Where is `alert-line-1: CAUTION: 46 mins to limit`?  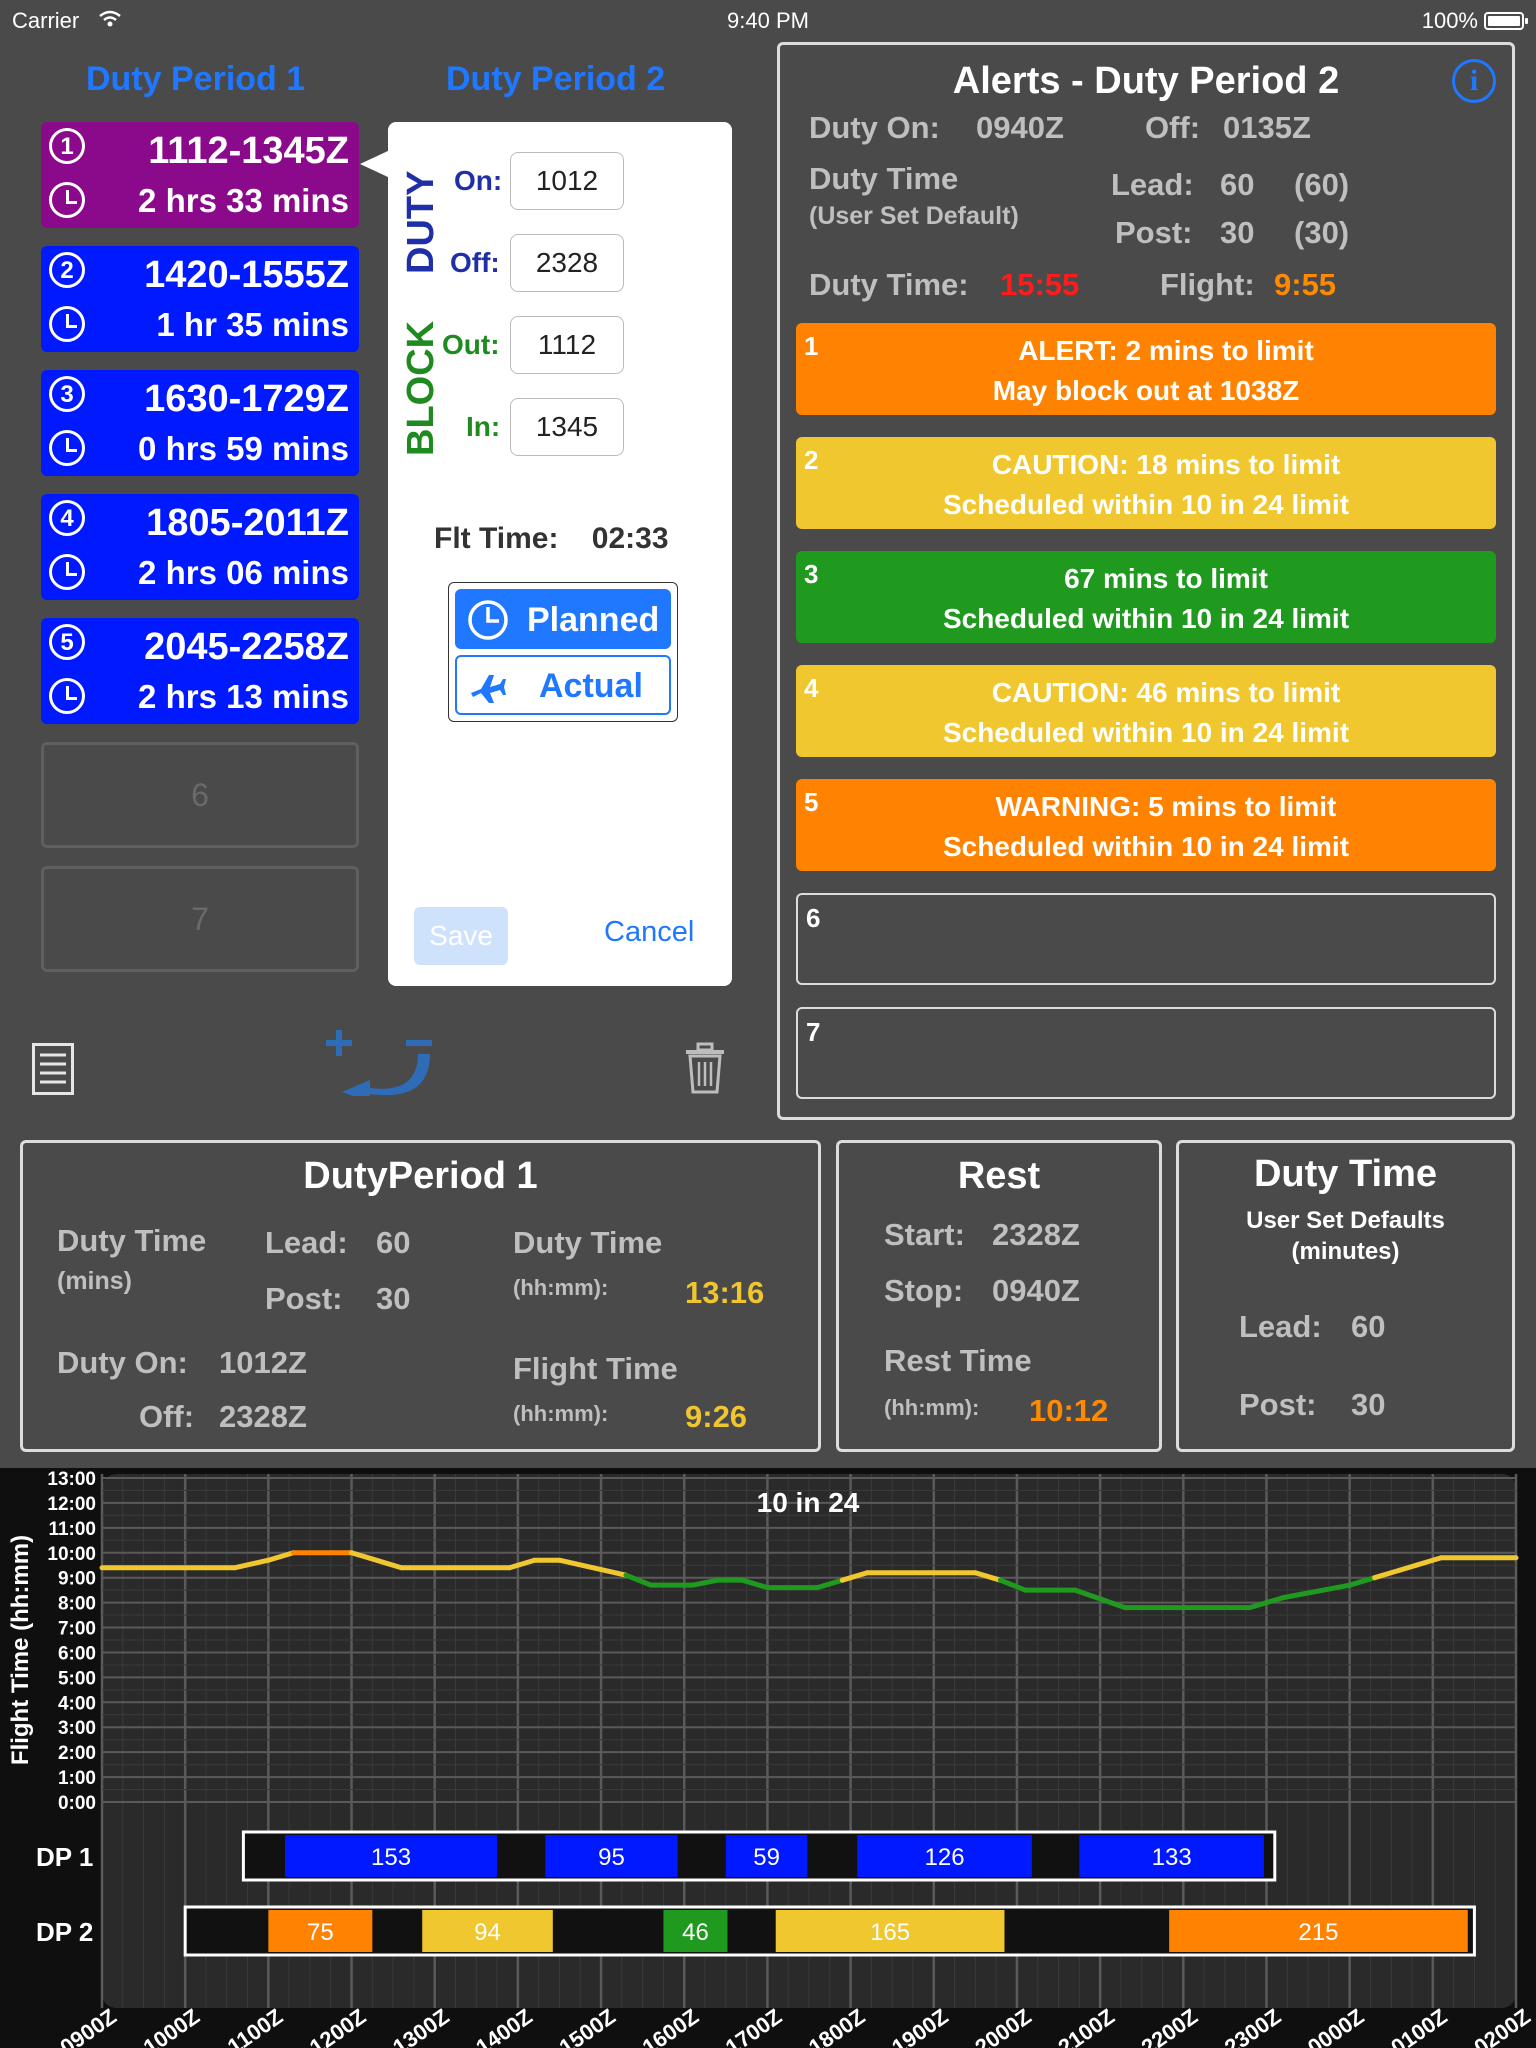
alert-line-1: CAUTION: 46 mins to limit is located at coordinates (1166, 692).